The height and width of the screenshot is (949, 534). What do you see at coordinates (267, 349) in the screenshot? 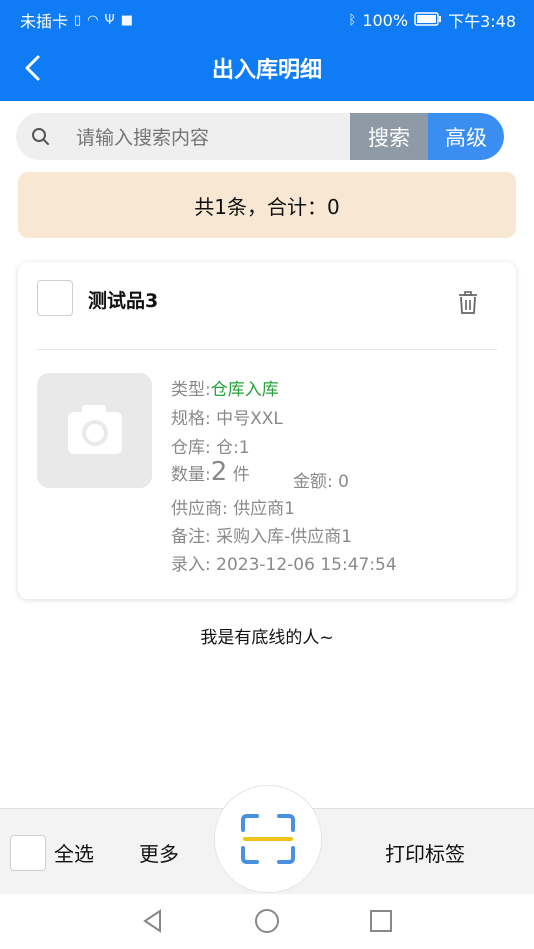
I see `card-divider` at bounding box center [267, 349].